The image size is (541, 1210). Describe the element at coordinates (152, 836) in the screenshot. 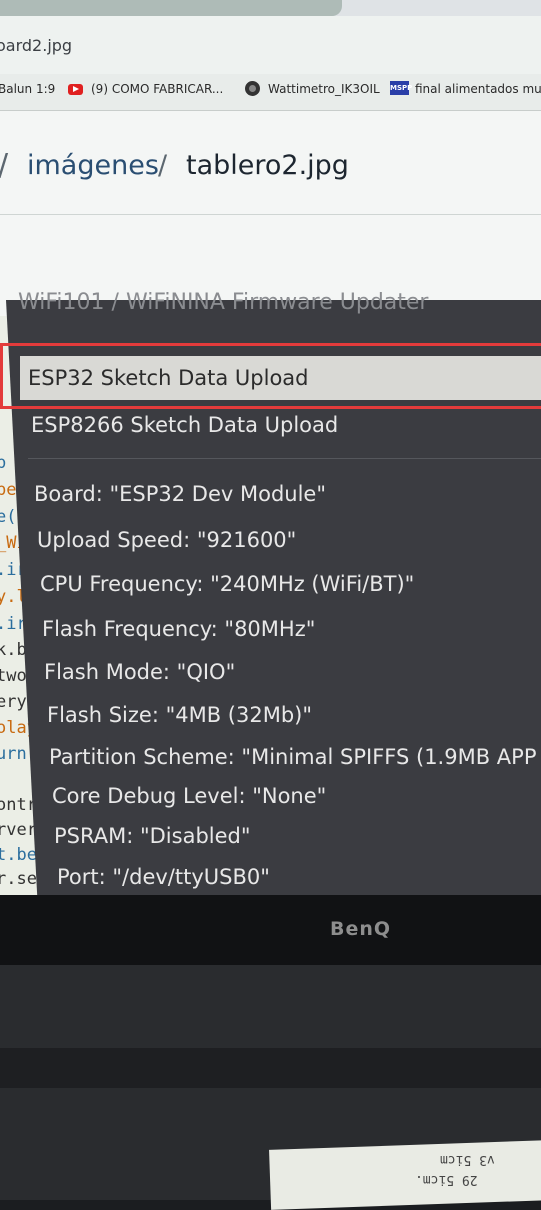

I see `menu-item-psram: PSRAM: "Disabled"` at that location.